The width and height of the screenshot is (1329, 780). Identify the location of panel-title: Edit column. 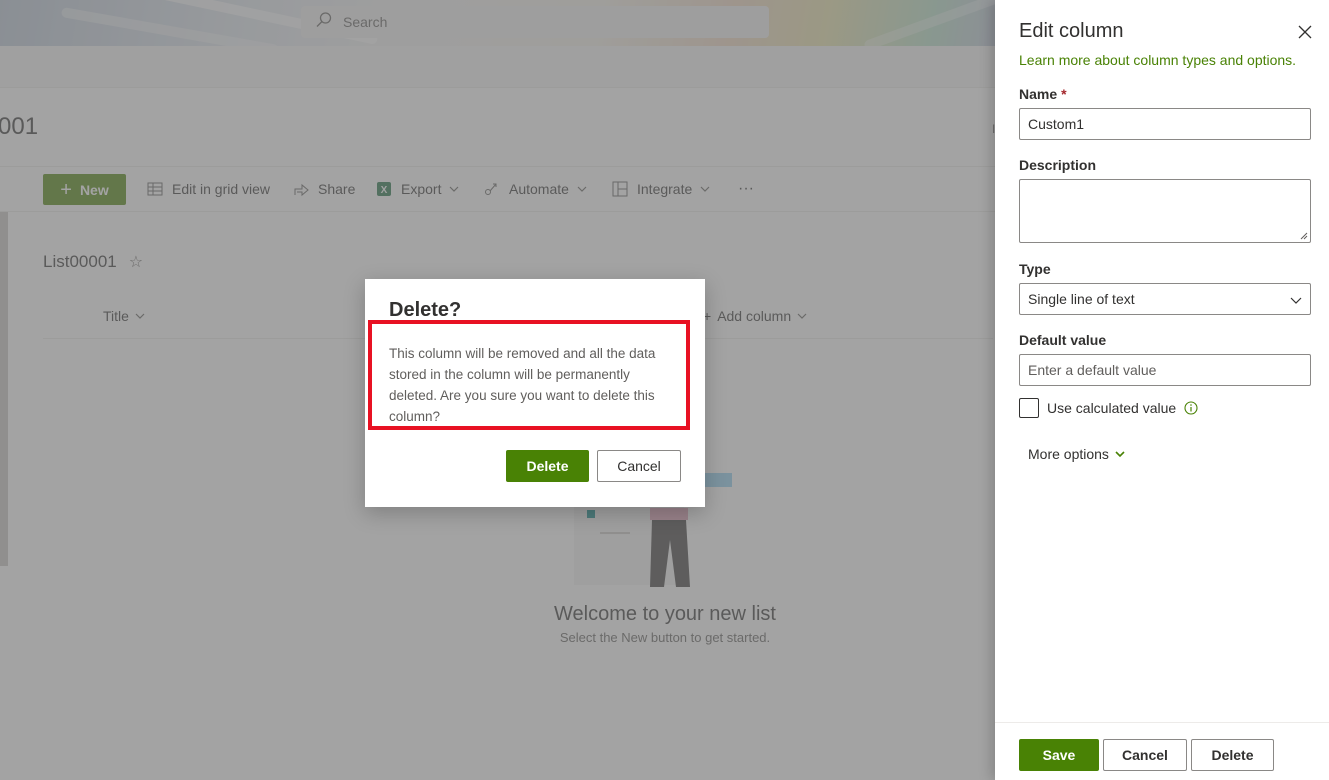
(1071, 31).